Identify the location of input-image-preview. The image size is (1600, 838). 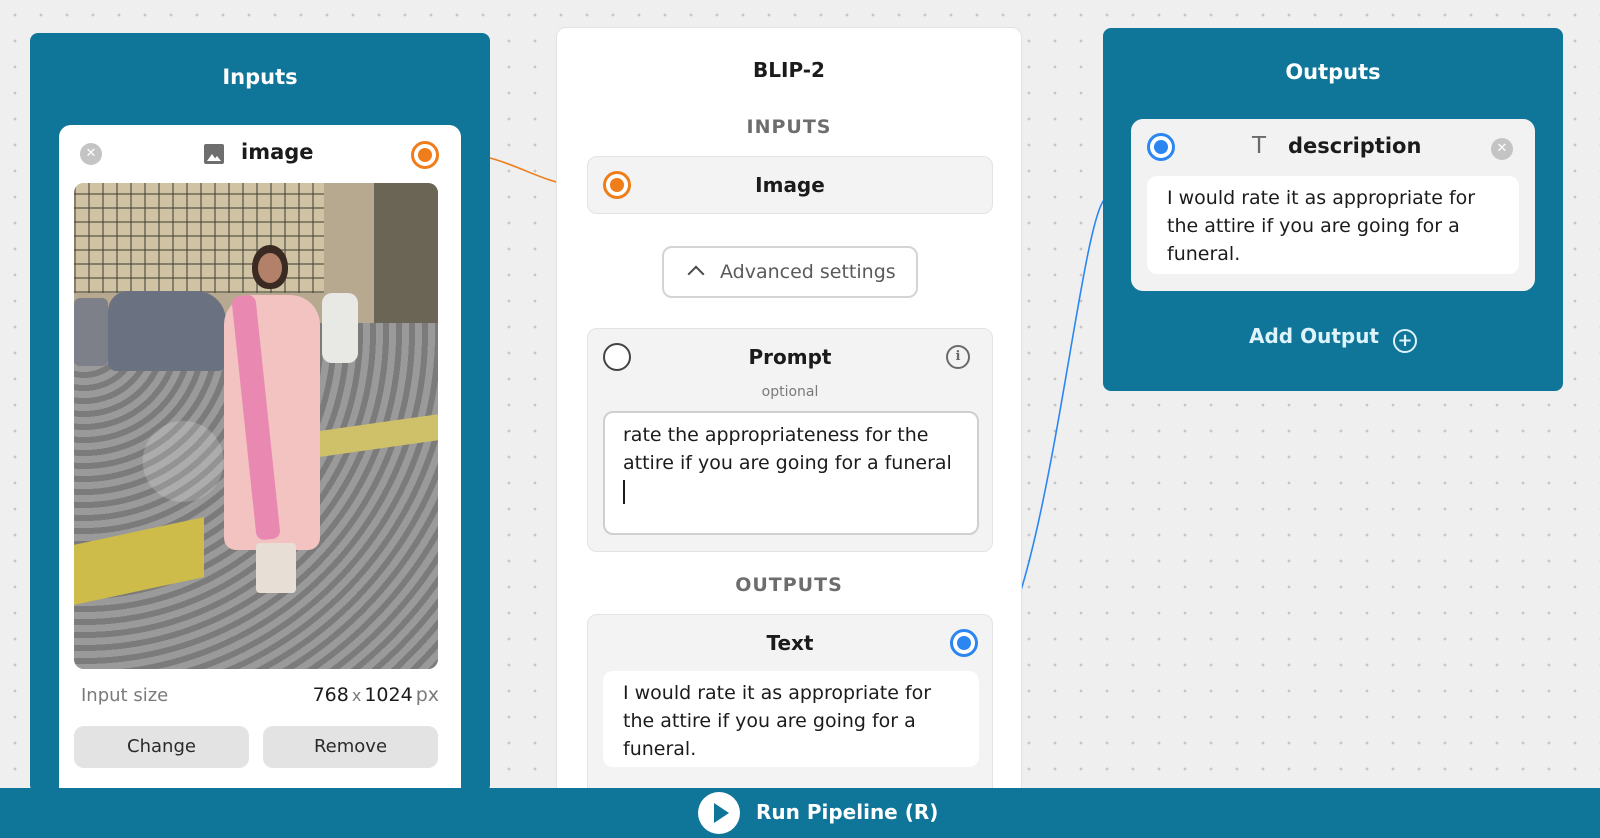
(256, 426).